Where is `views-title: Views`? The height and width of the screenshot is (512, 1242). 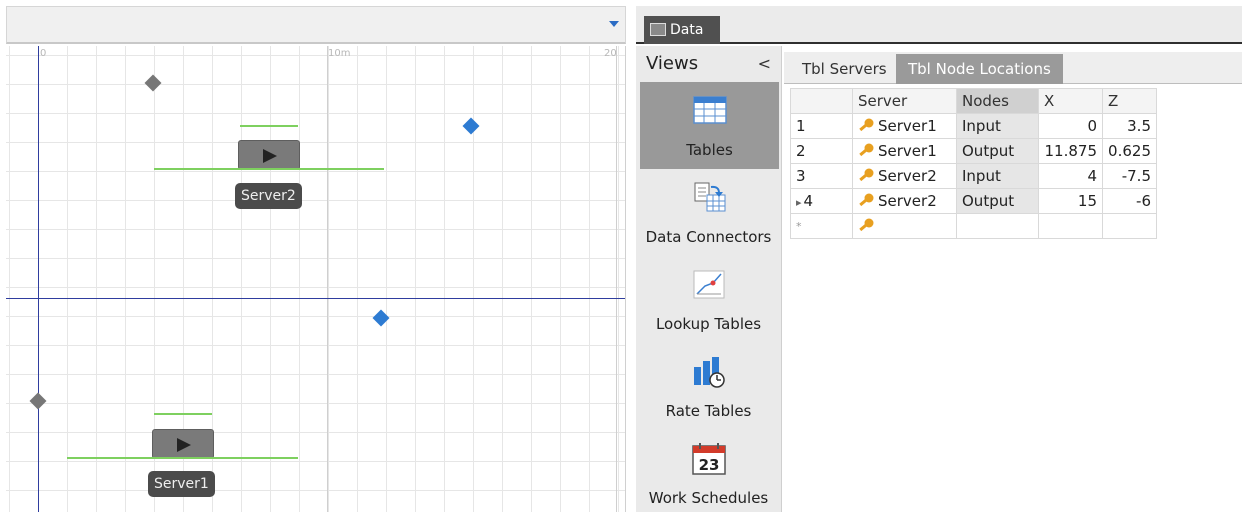
views-title: Views is located at coordinates (672, 63).